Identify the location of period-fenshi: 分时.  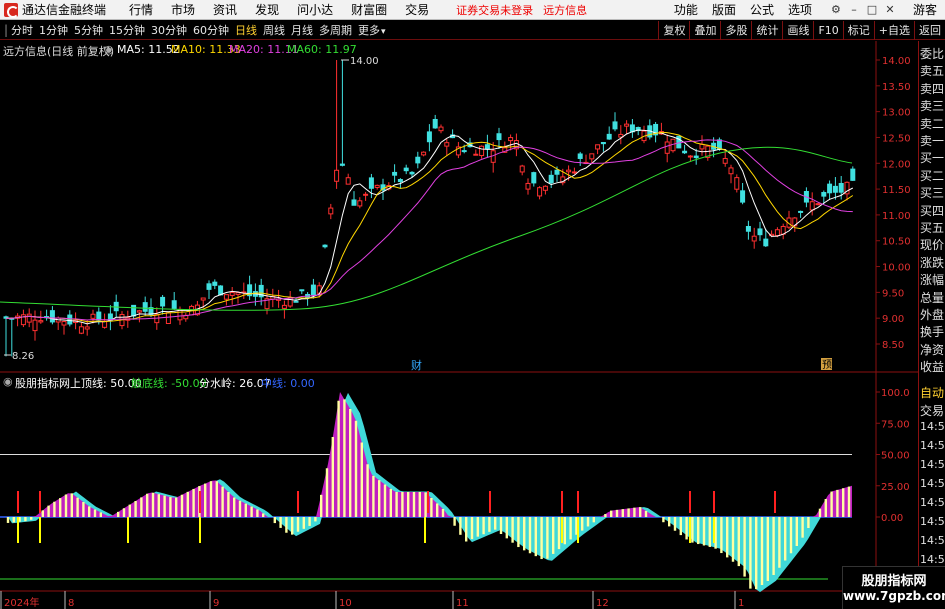
(22, 30).